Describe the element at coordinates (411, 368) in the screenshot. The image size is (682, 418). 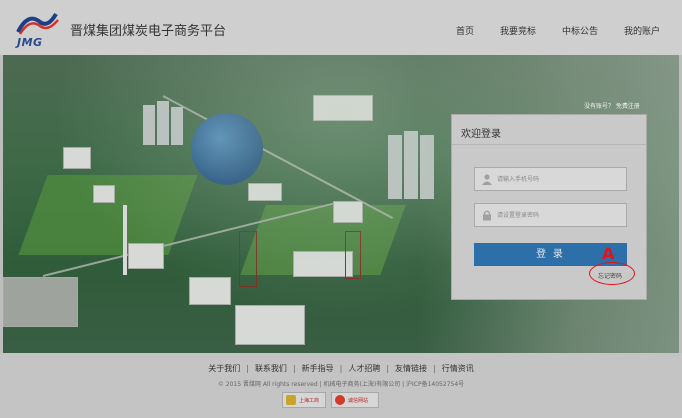
I see `footer-link-partners: 友情链接` at that location.